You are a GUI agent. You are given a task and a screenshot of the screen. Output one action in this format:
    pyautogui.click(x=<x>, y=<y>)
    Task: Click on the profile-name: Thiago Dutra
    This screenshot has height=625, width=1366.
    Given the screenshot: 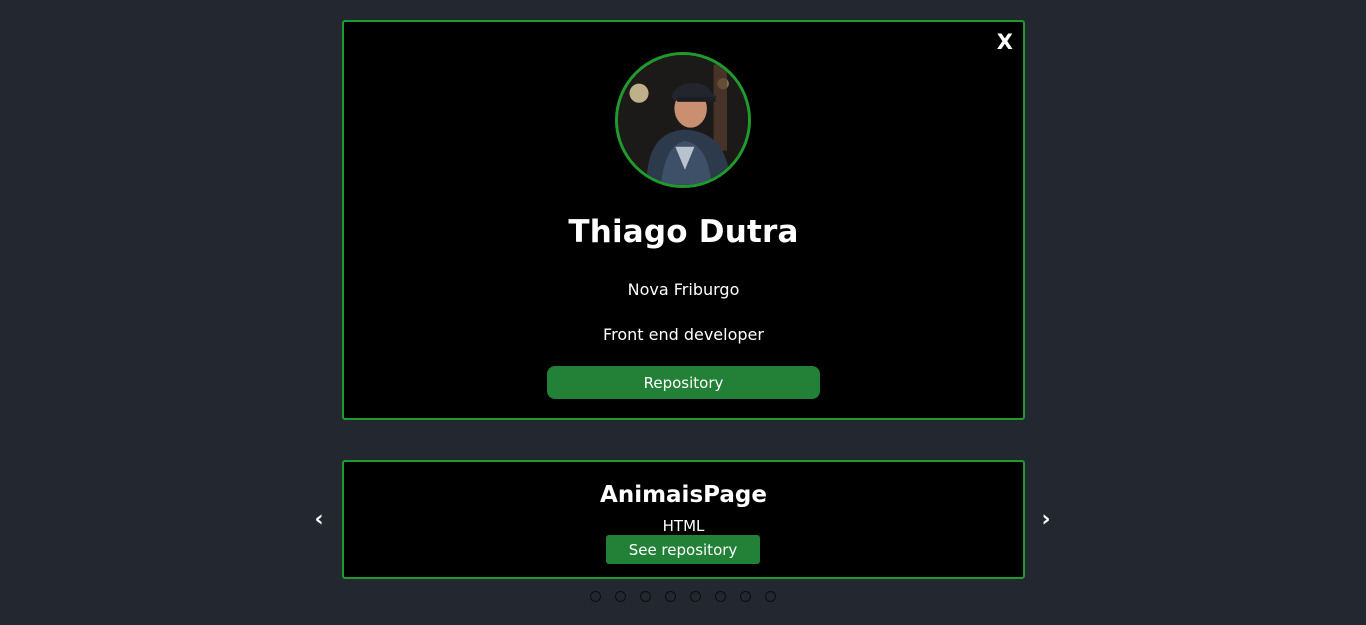 What is the action you would take?
    pyautogui.click(x=683, y=232)
    